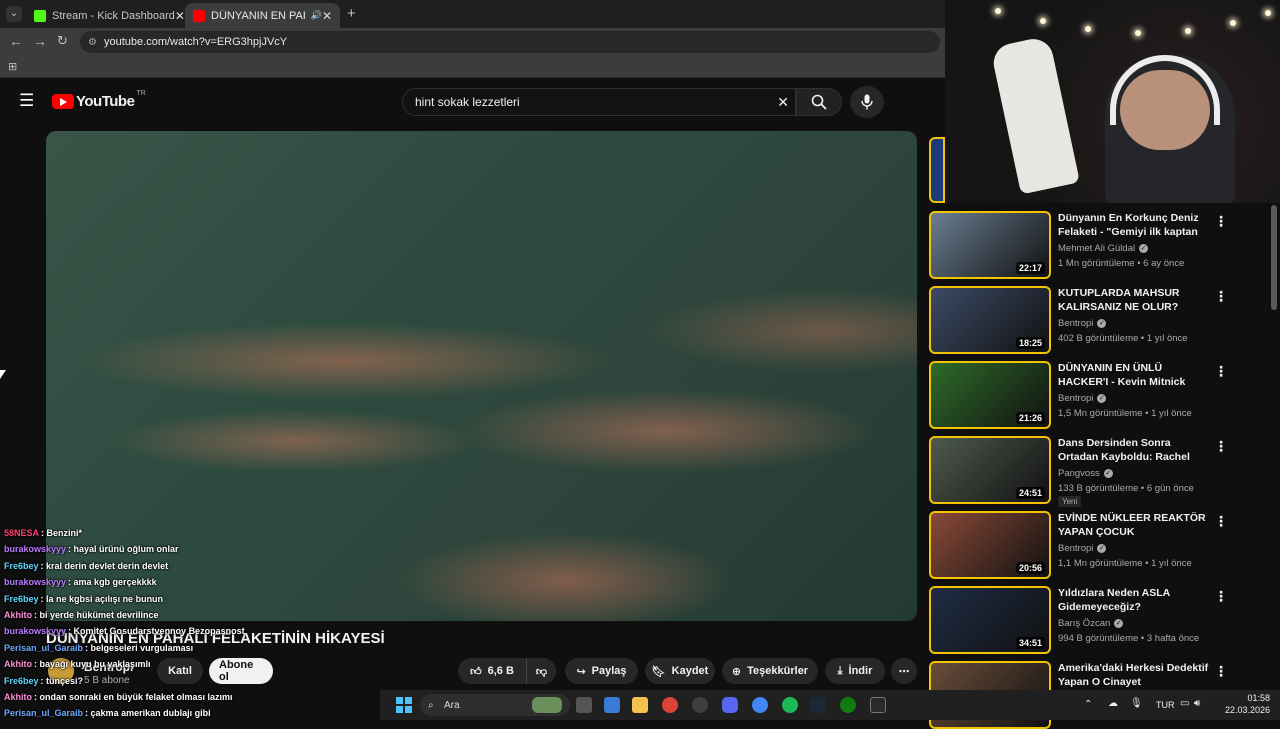 This screenshot has width=1280, height=729. I want to click on more-actions-button: ⋯, so click(904, 671).